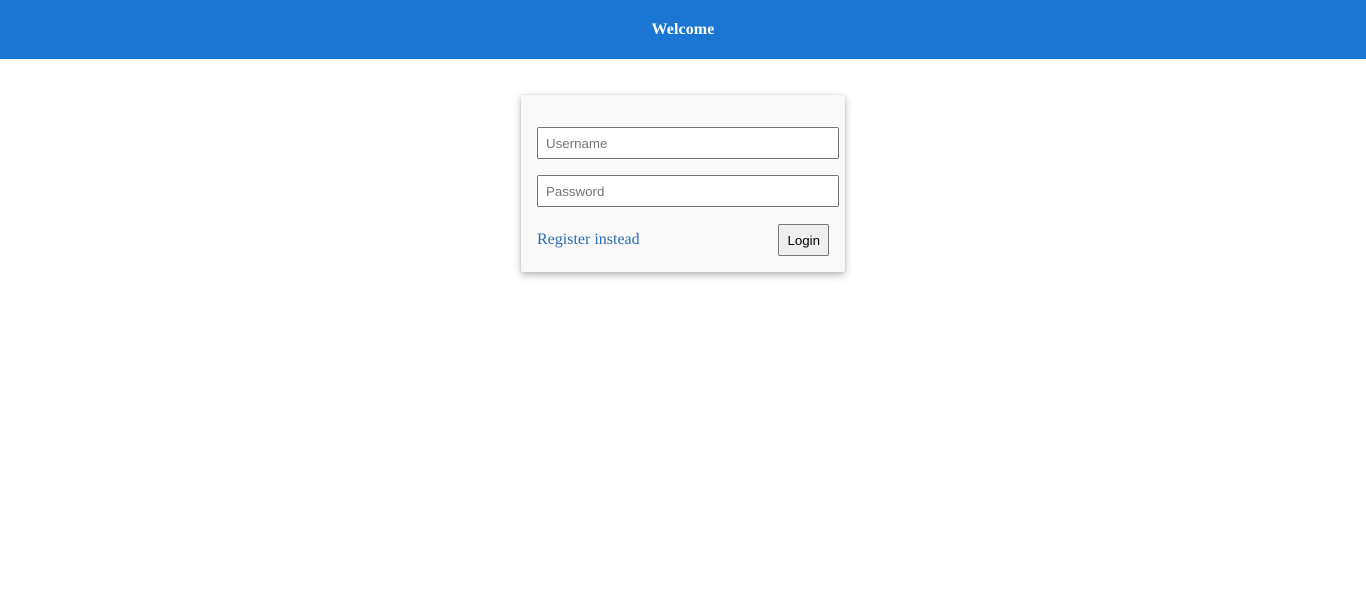 The image size is (1366, 614). I want to click on header-bar: Welcome, so click(683, 29).